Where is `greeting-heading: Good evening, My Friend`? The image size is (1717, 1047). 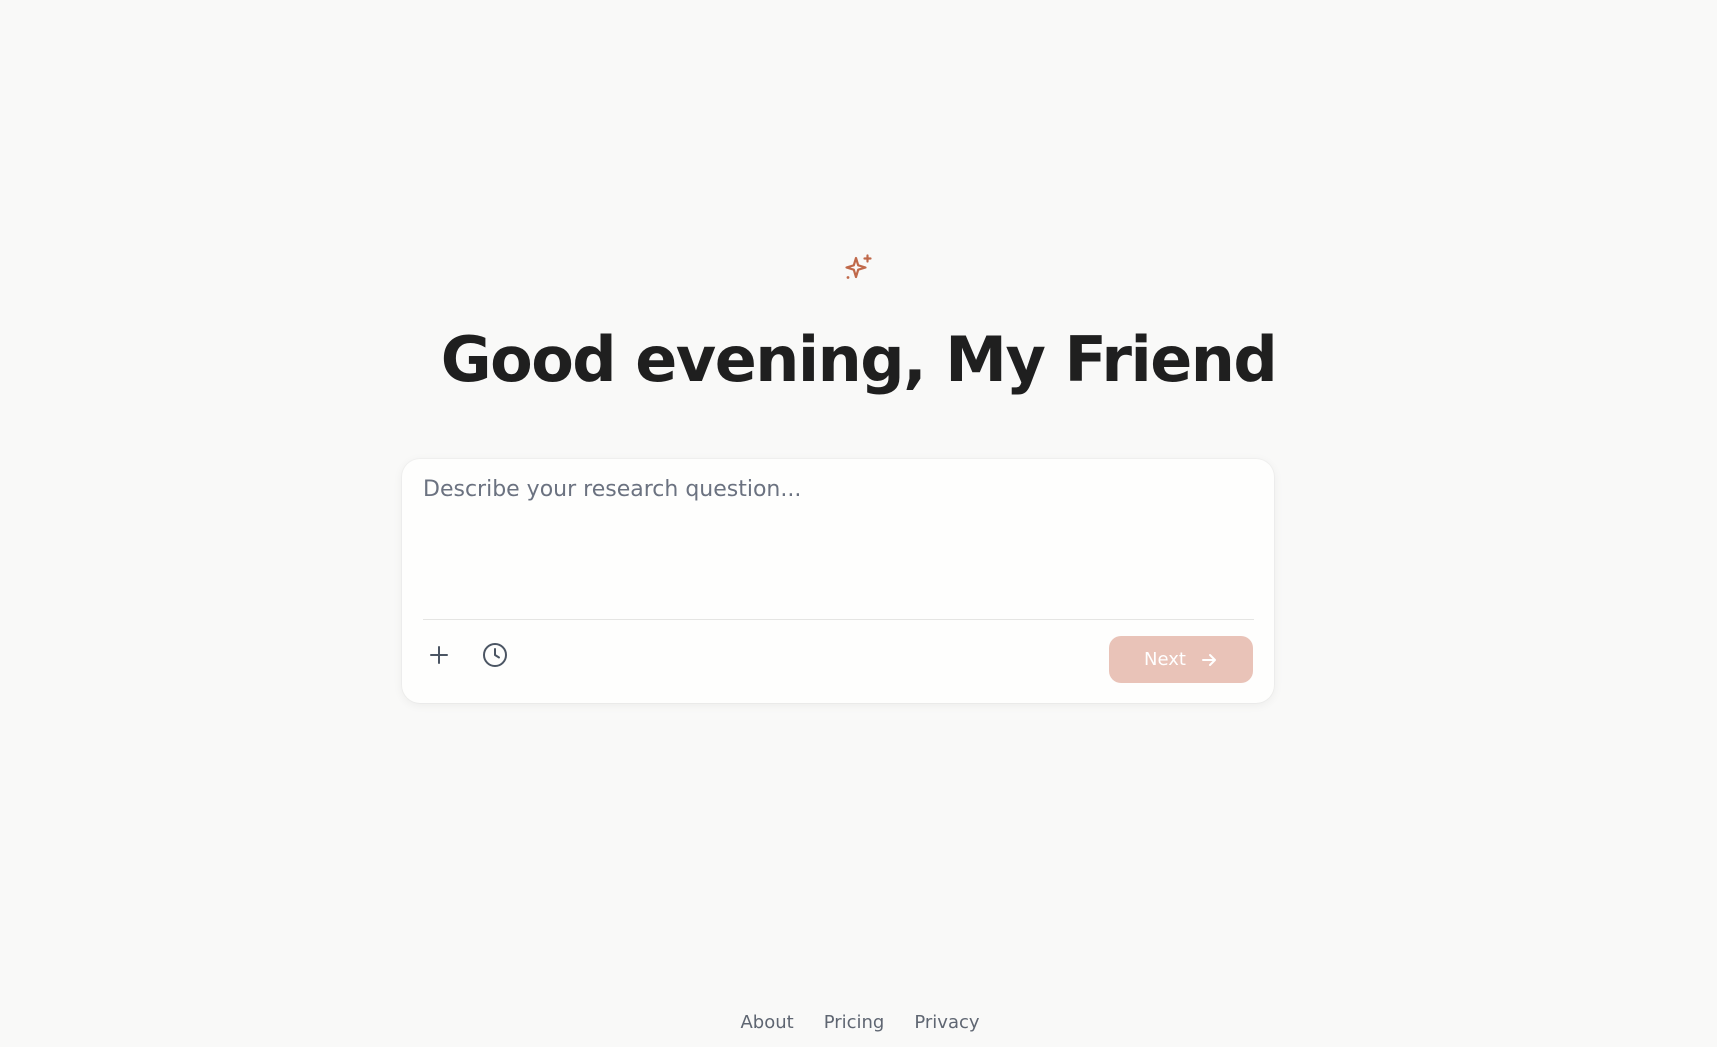
greeting-heading: Good evening, My Friend is located at coordinates (859, 359).